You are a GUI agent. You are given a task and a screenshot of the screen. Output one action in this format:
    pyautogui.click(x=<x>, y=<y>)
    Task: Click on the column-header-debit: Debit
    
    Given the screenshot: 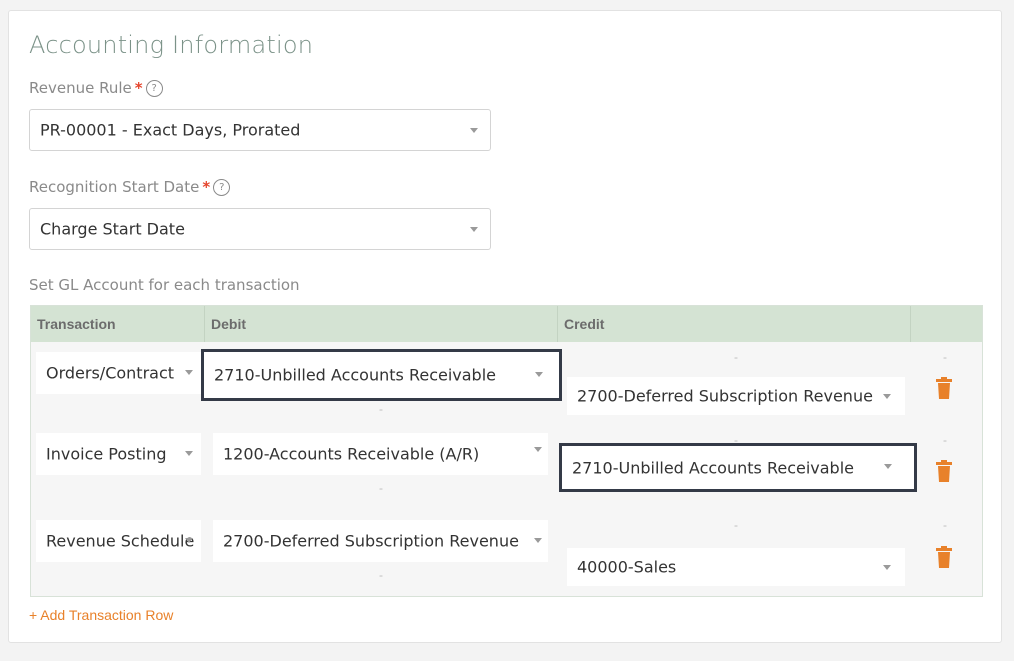 What is the action you would take?
    pyautogui.click(x=381, y=324)
    